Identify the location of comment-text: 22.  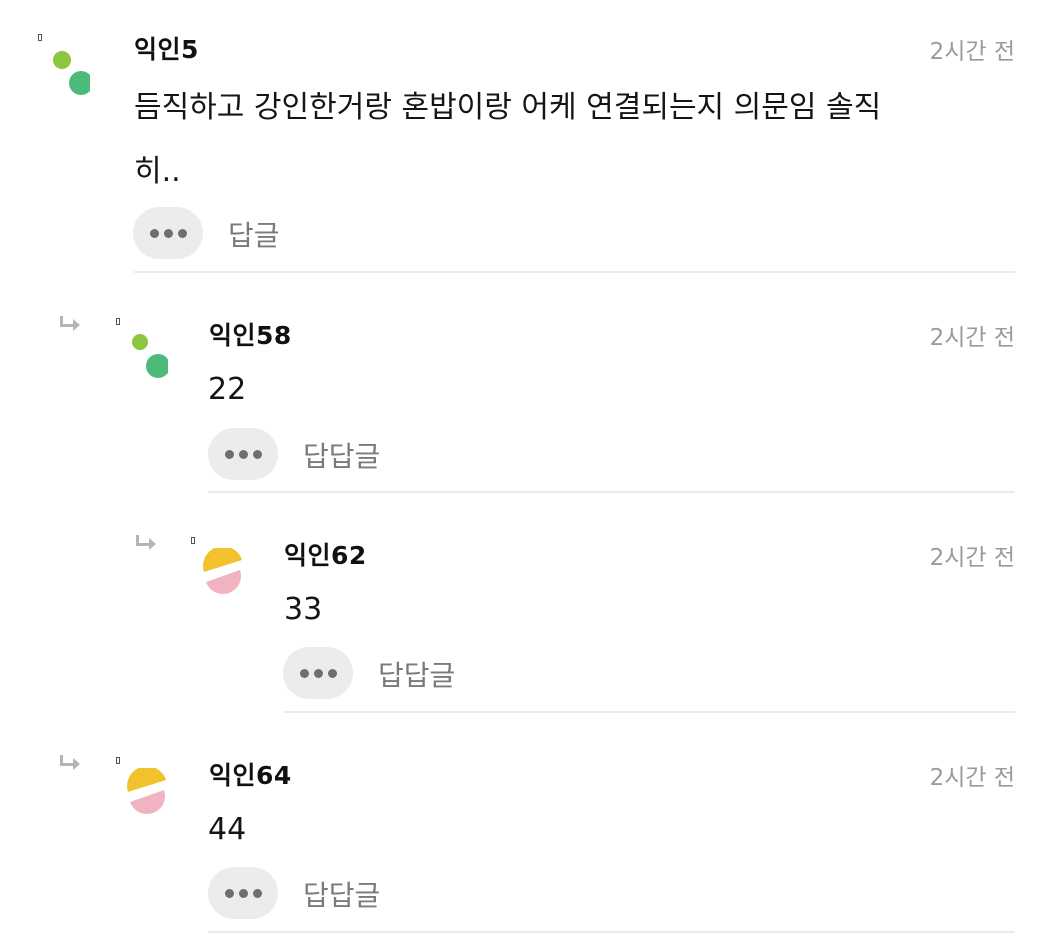
(227, 389).